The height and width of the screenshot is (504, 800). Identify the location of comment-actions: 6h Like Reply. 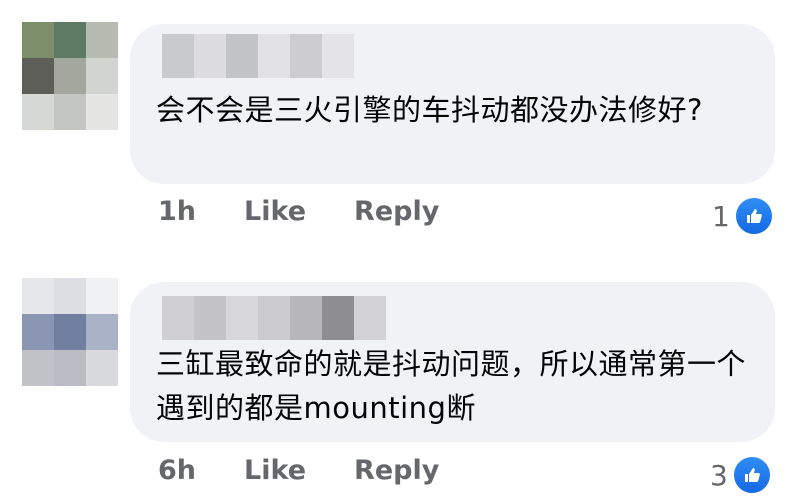
(298, 470).